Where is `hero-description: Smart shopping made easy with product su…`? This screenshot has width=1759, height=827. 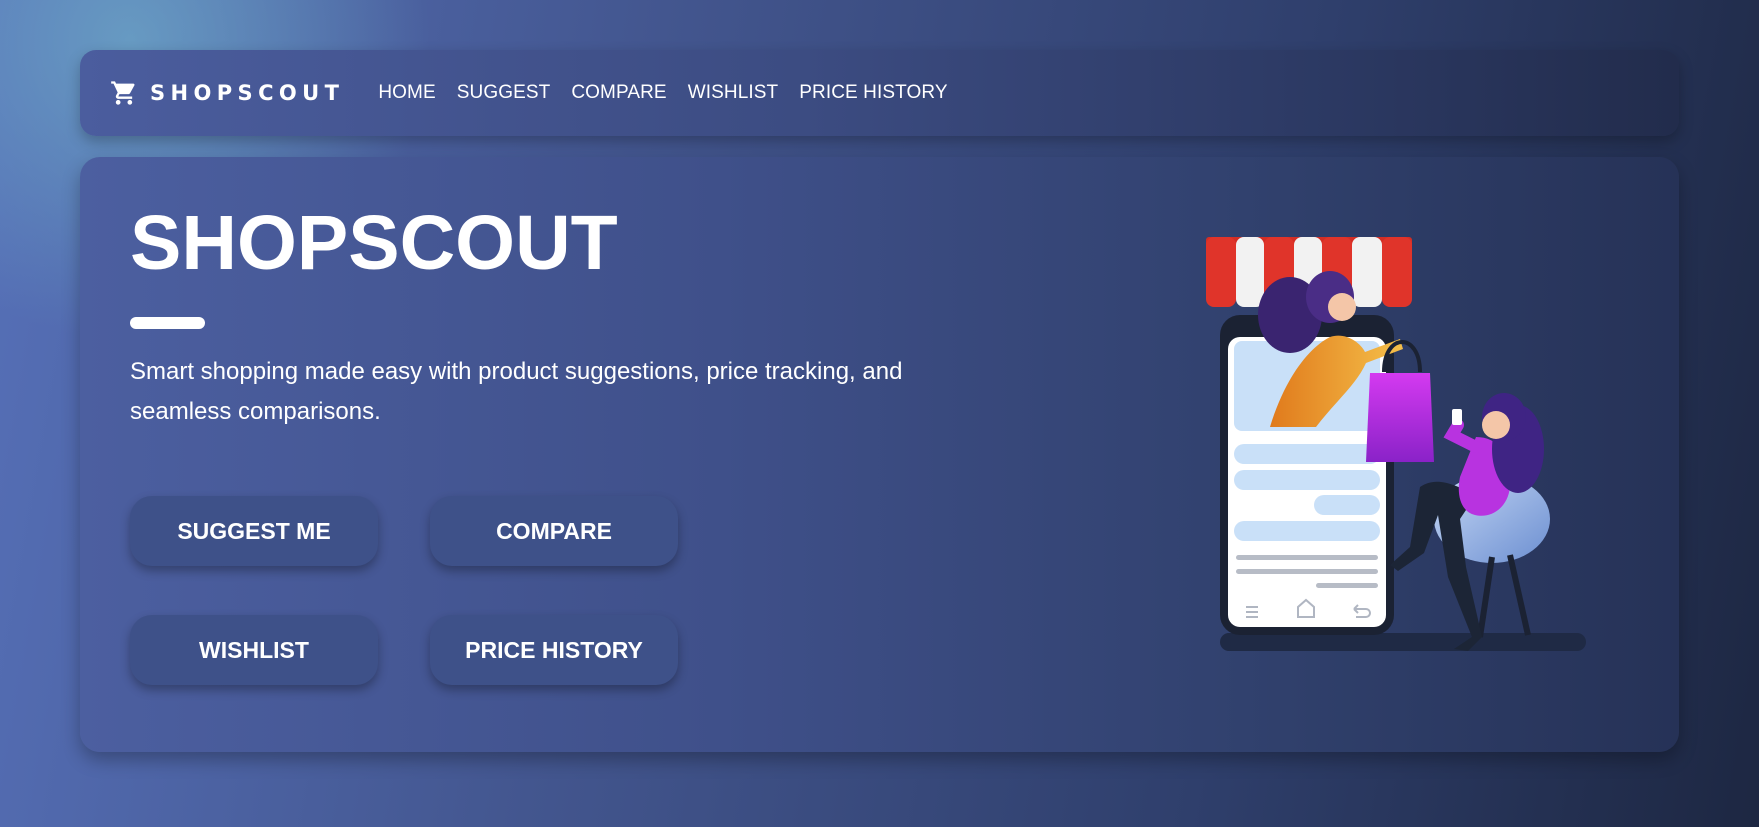 hero-description: Smart shopping made easy with product su… is located at coordinates (516, 391).